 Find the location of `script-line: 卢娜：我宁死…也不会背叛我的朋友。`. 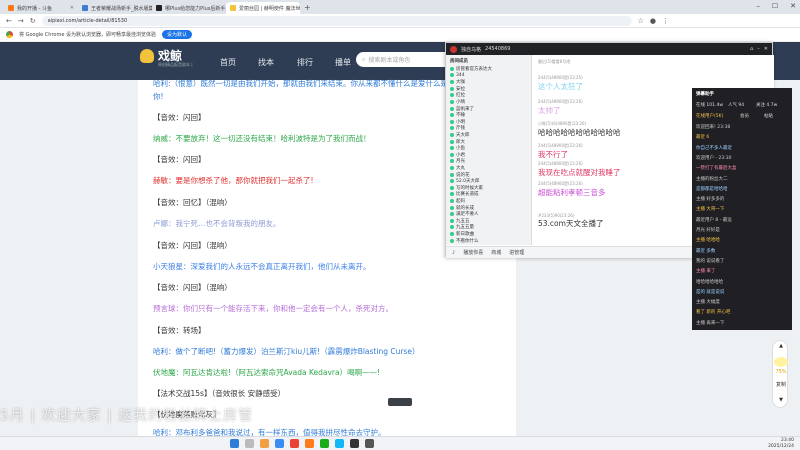

script-line: 卢娜：我宁死…也不会背叛我的朋友。 is located at coordinates (217, 223).